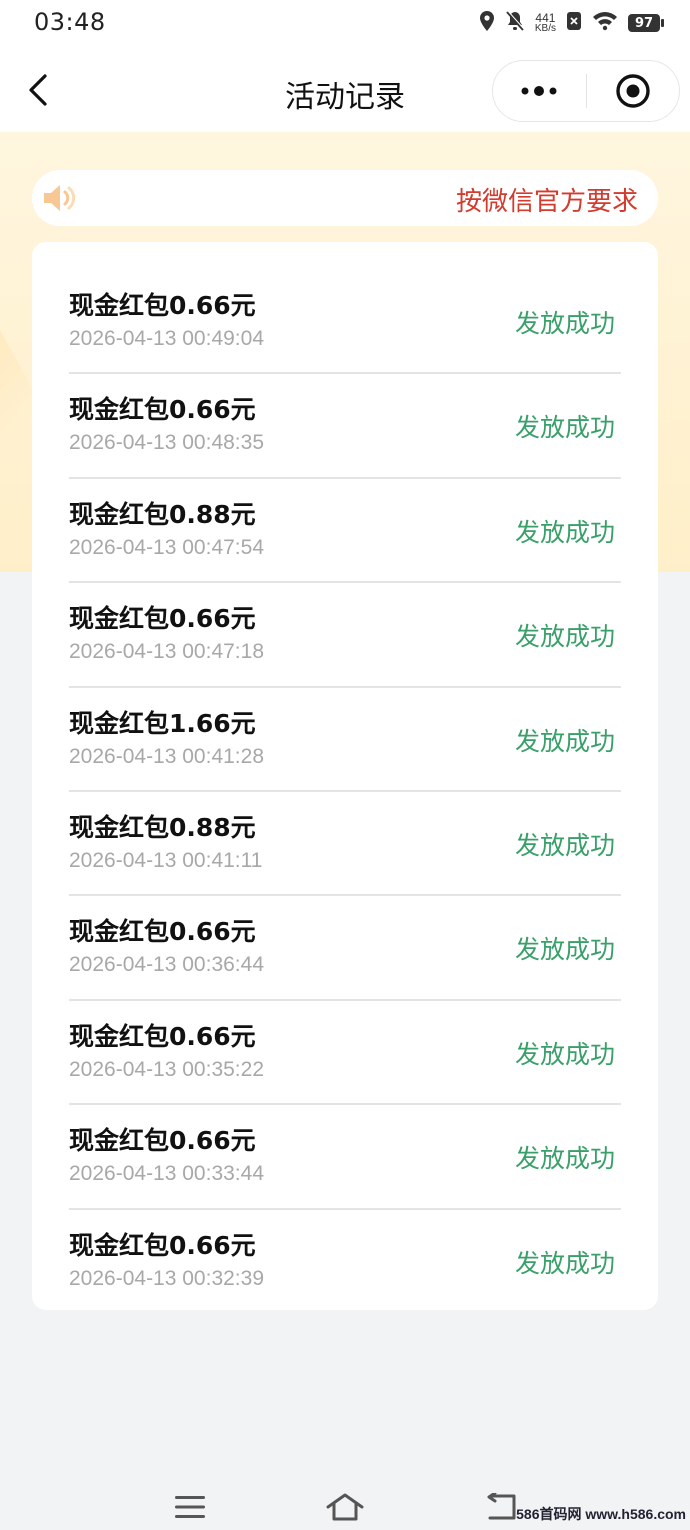  I want to click on mute-icon, so click(515, 23).